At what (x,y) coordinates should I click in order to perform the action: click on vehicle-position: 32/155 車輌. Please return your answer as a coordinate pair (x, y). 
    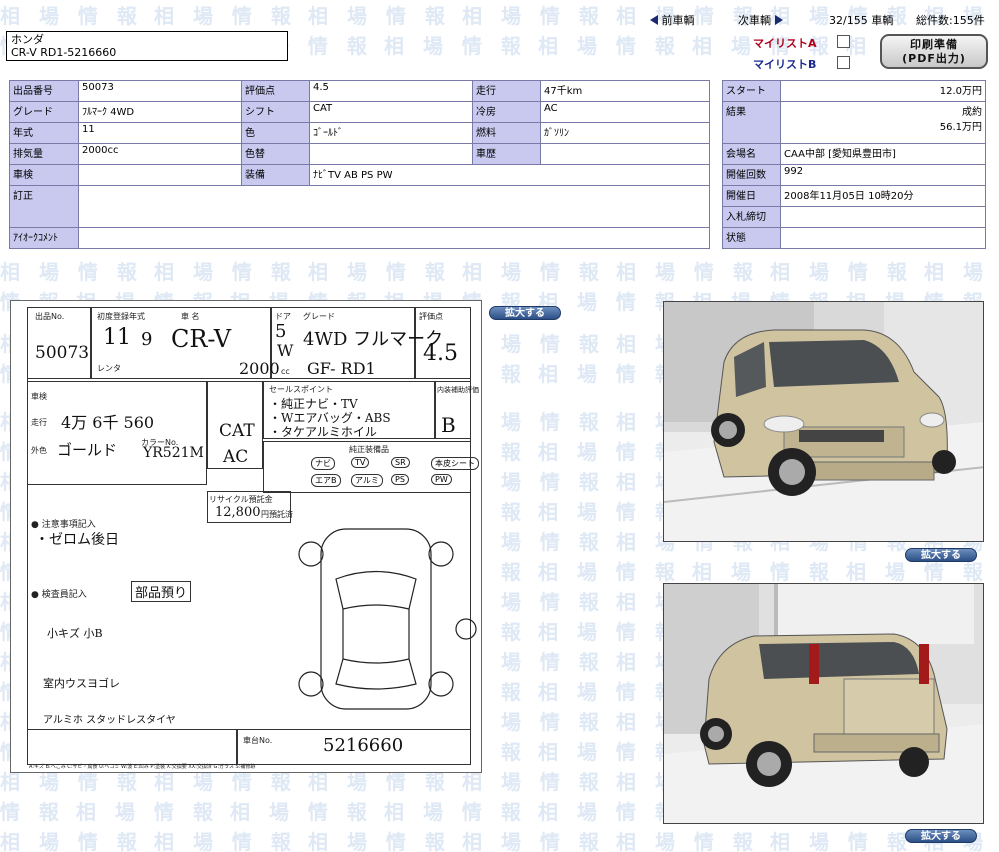
    Looking at the image, I should click on (861, 20).